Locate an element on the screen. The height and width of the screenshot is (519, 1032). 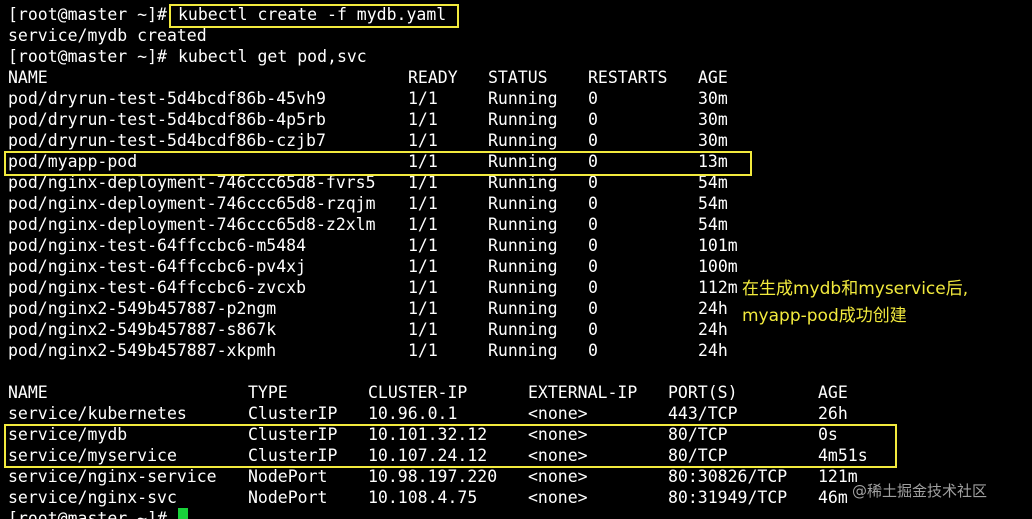
pod-col-name: NAME is located at coordinates (28, 77).